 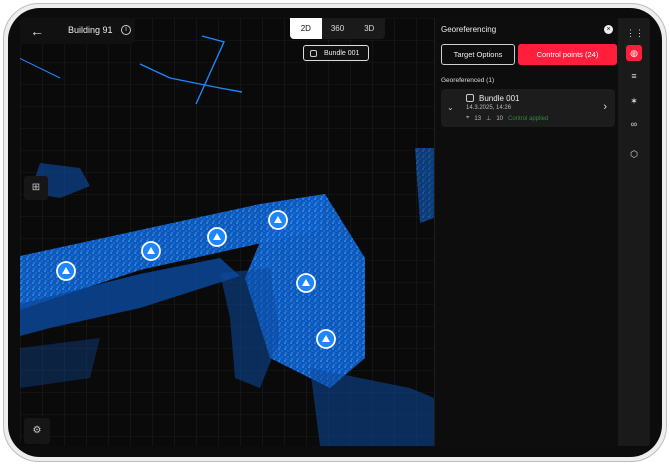 What do you see at coordinates (499, 118) in the screenshot?
I see `stat-b: 10` at bounding box center [499, 118].